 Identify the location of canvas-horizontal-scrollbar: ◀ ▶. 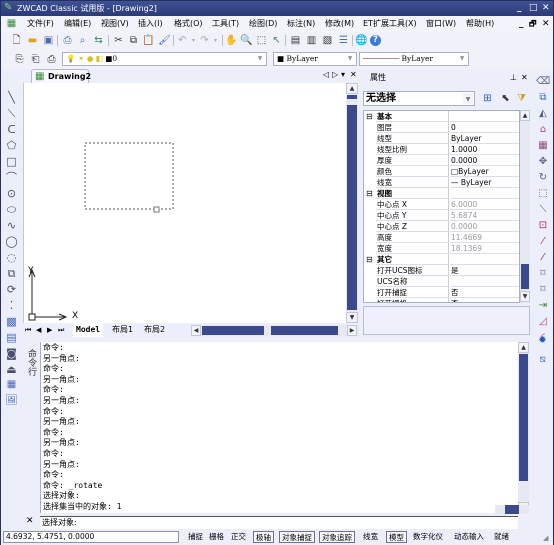
(275, 330).